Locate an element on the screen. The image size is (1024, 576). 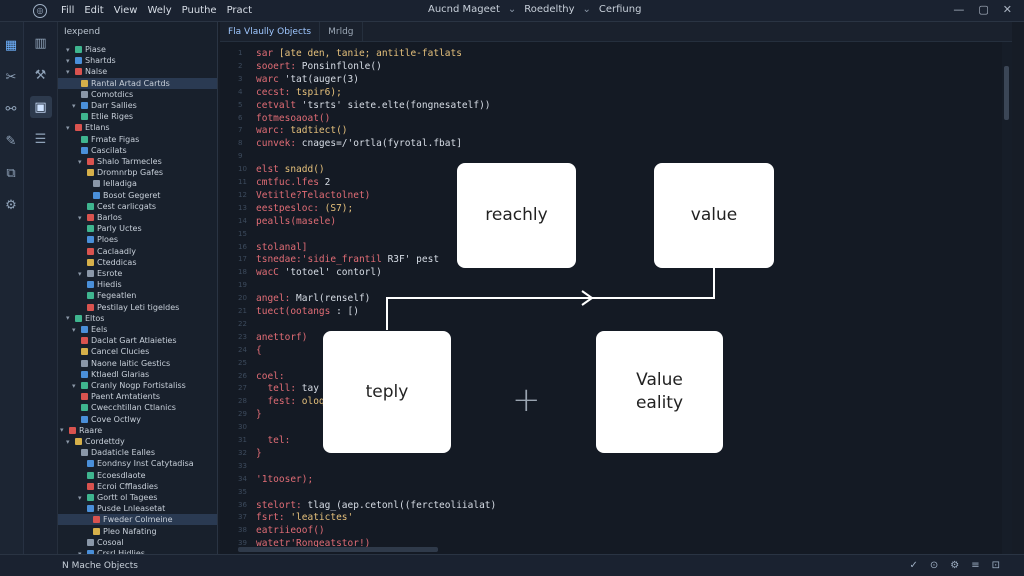
code-line: fsrt: 'leatictes' is located at coordinates (304, 517).